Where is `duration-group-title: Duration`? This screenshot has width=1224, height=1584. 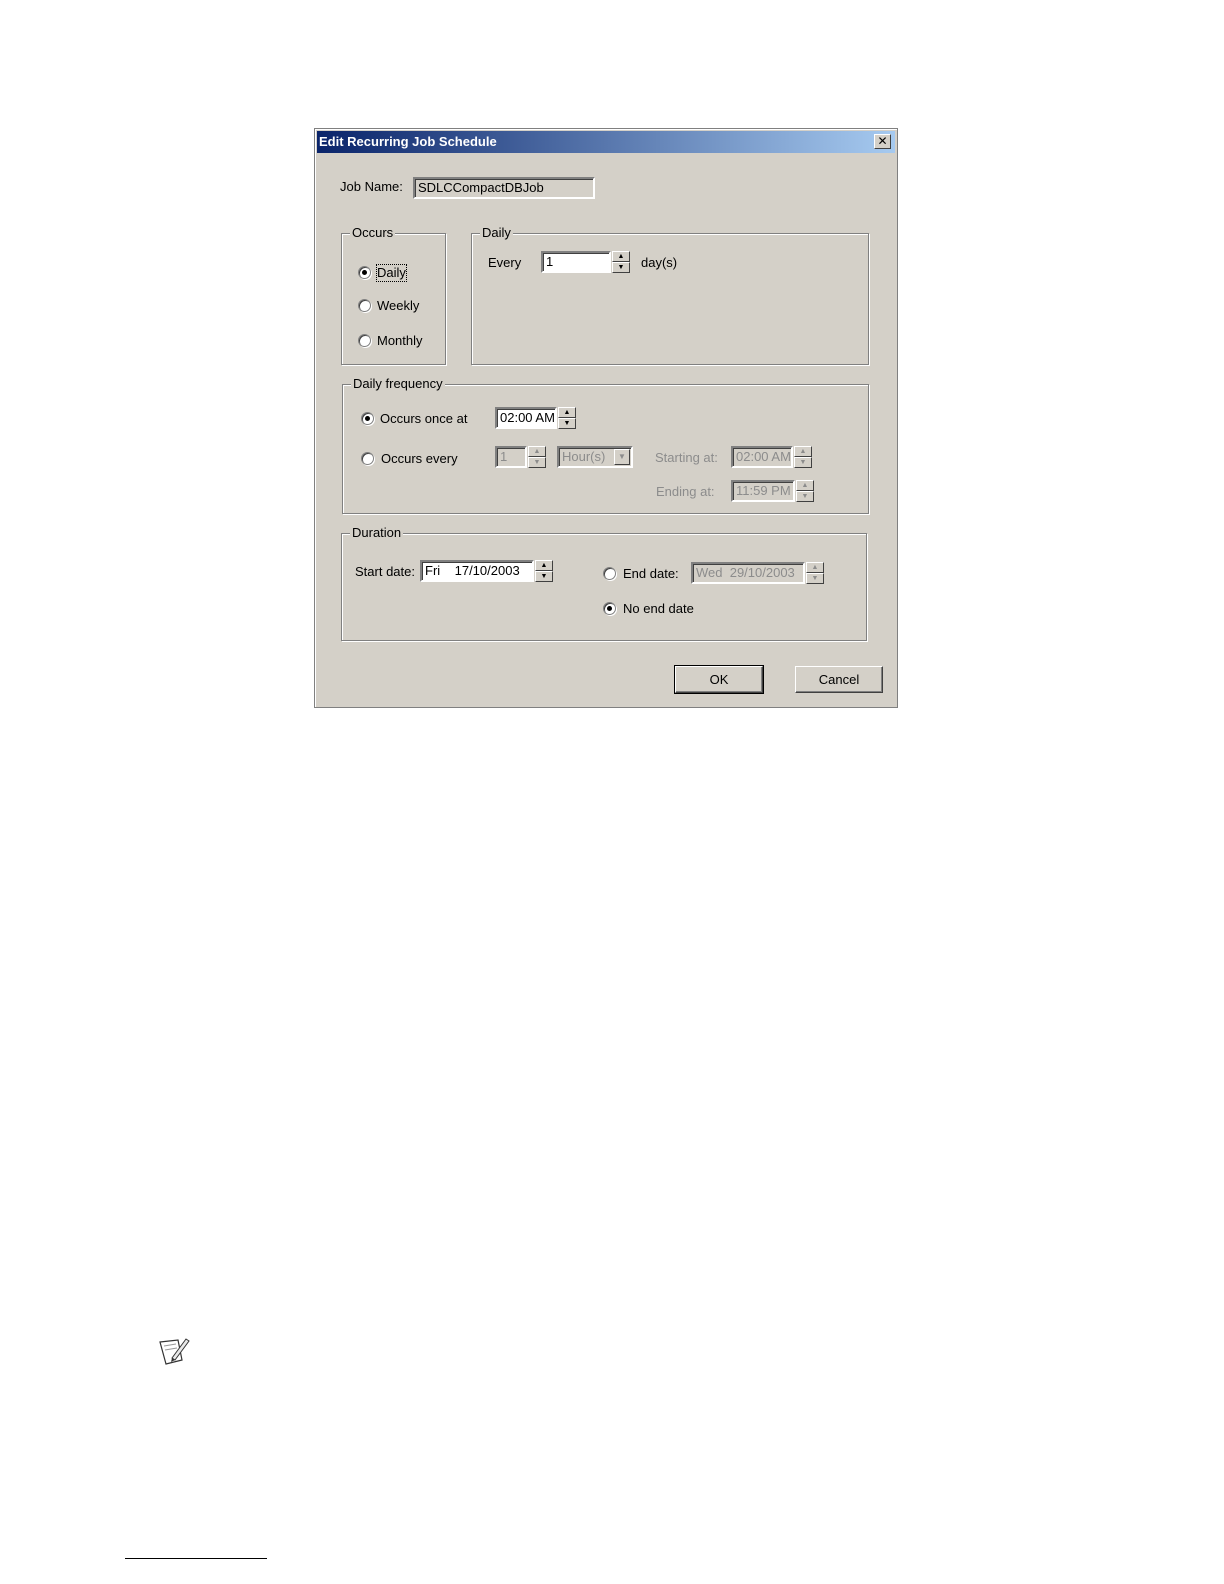
duration-group-title: Duration is located at coordinates (377, 533).